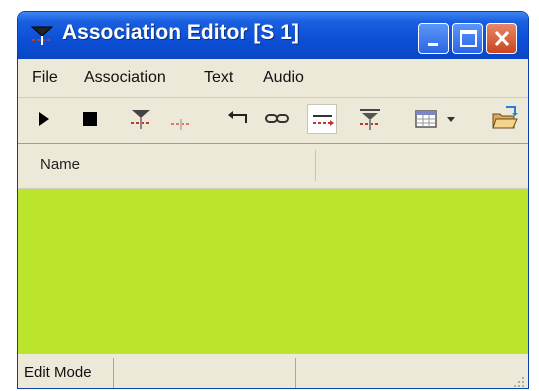 The height and width of the screenshot is (391, 539). Describe the element at coordinates (315, 165) in the screenshot. I see `column-separator` at that location.